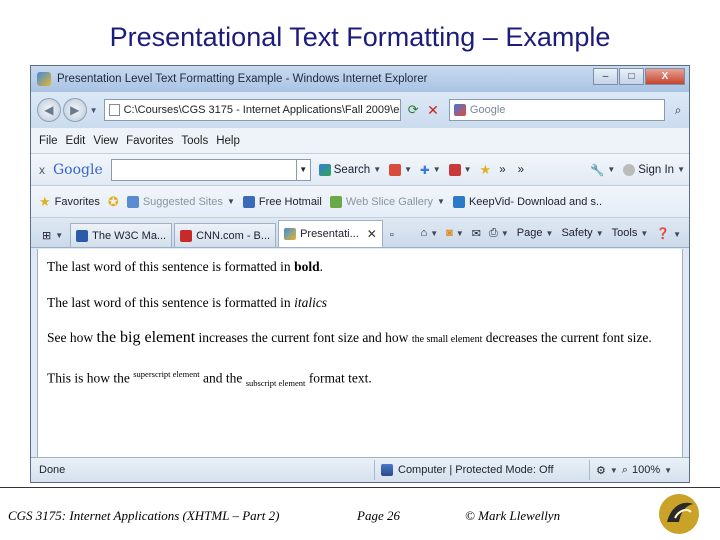 The image size is (720, 540). What do you see at coordinates (646, 470) in the screenshot?
I see `zoom-level: 100%` at bounding box center [646, 470].